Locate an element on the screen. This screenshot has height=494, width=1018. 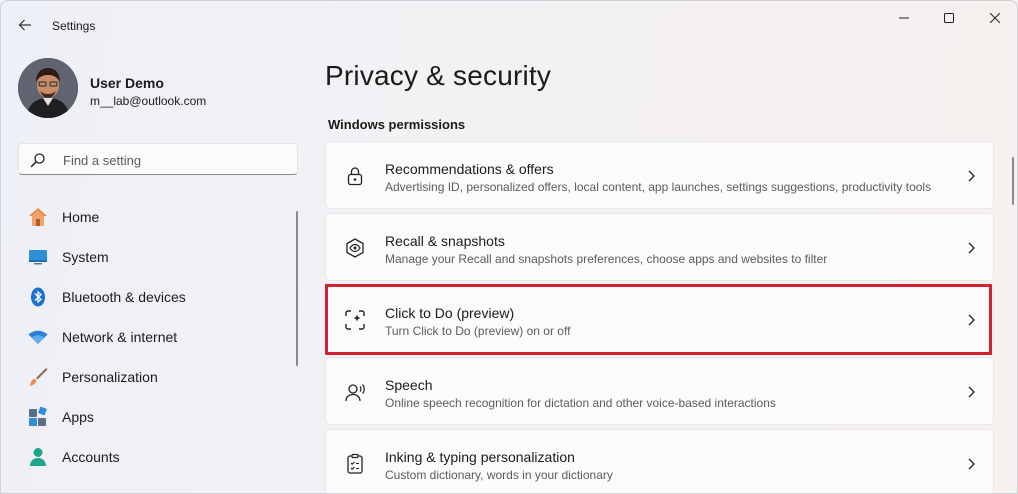
maximize-button is located at coordinates (949, 18).